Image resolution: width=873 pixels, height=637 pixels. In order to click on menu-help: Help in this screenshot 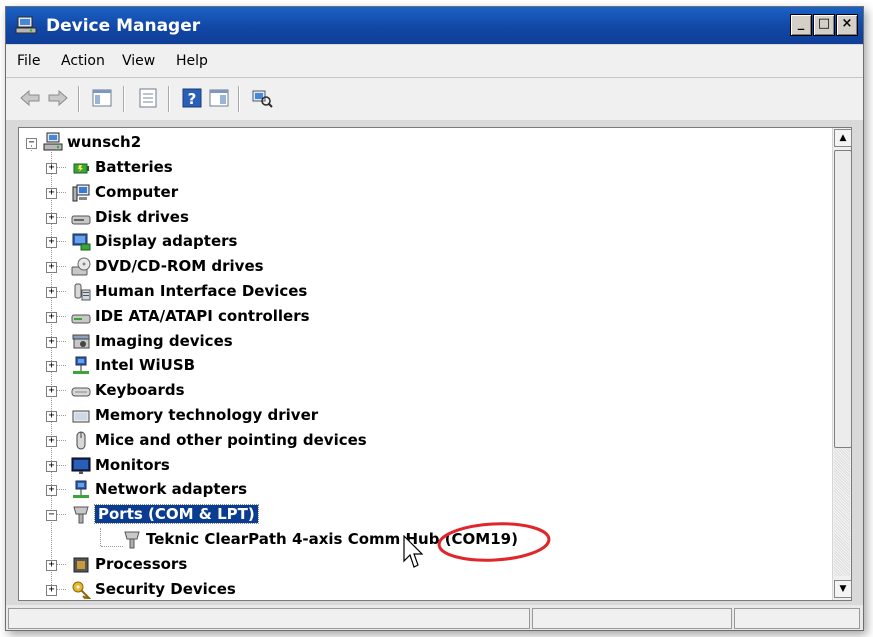, I will do `click(192, 61)`.